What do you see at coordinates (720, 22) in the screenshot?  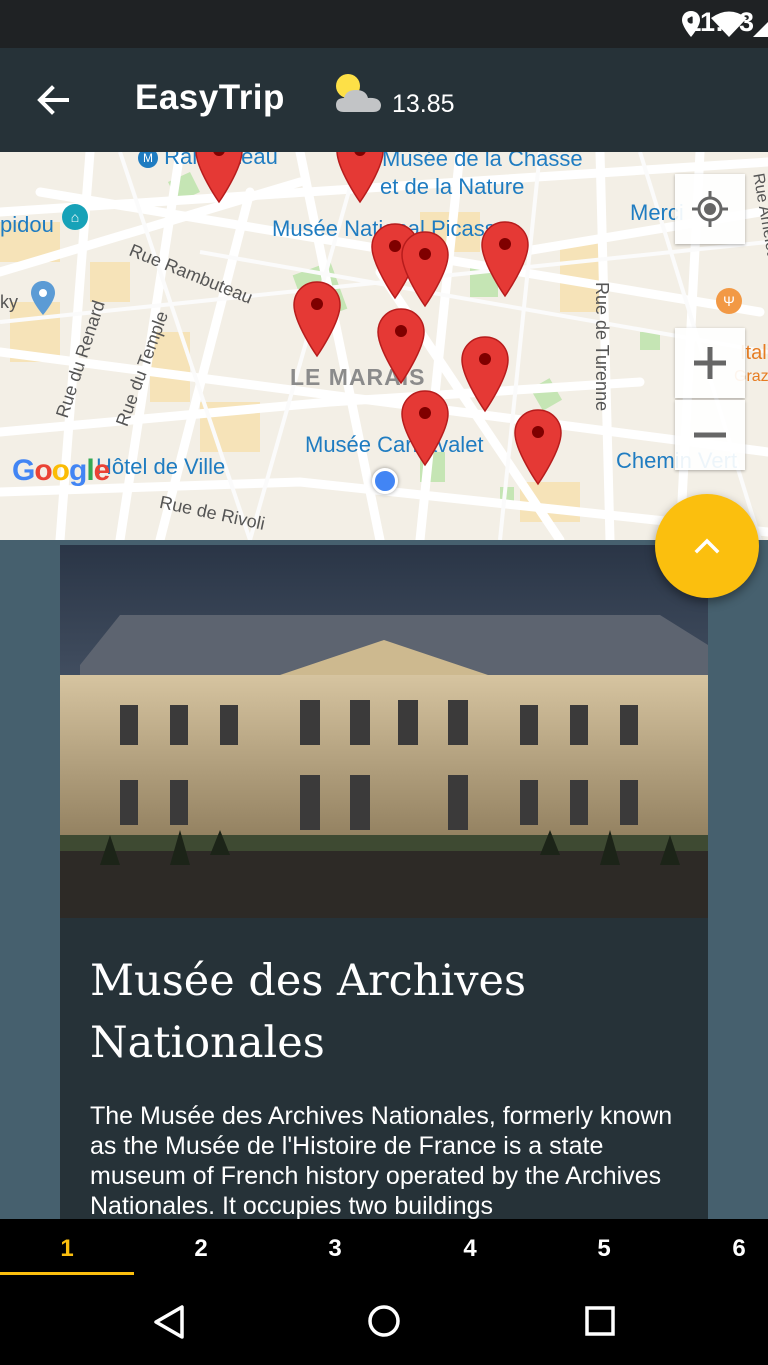 I see `status-time: 11:03` at bounding box center [720, 22].